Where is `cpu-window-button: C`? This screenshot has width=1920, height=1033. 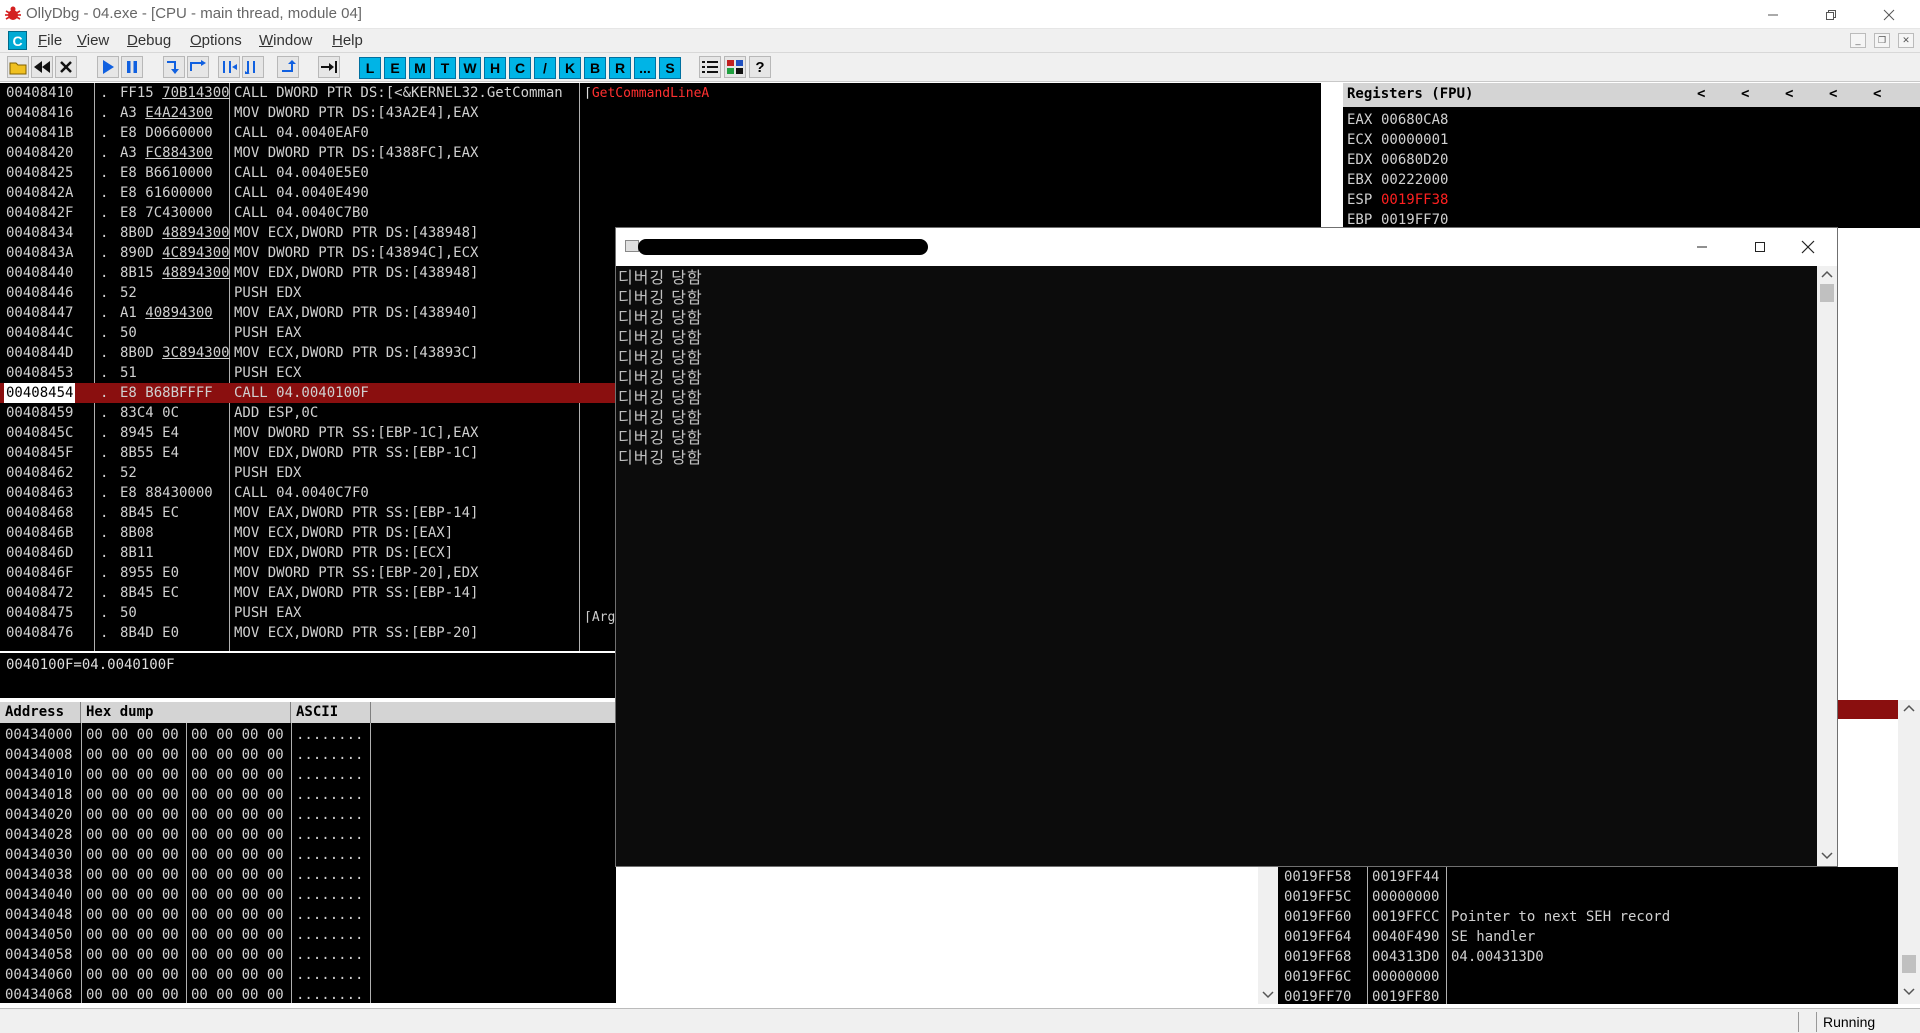 cpu-window-button: C is located at coordinates (520, 68).